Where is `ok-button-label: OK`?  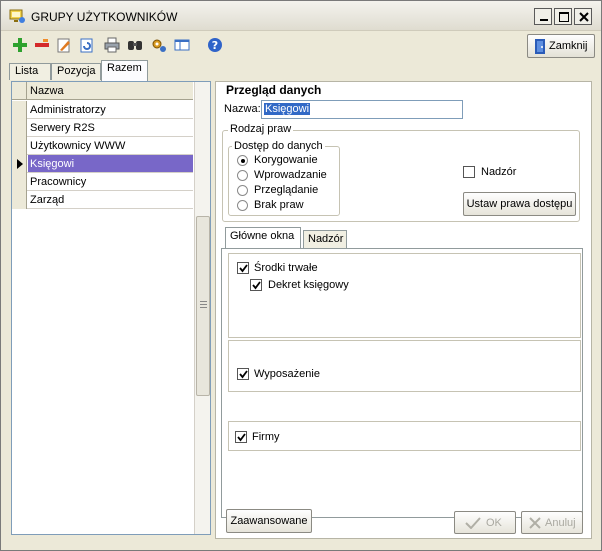 ok-button-label: OK is located at coordinates (494, 523).